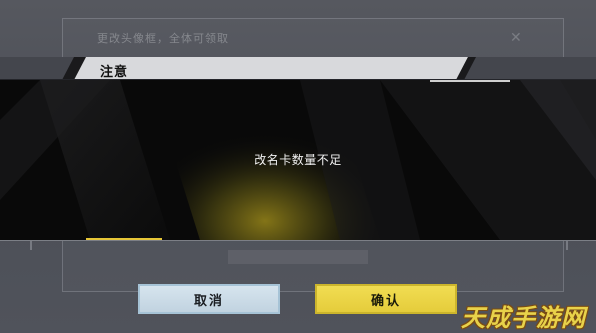  Describe the element at coordinates (114, 72) in the screenshot. I see `dialog-title: 注意` at that location.